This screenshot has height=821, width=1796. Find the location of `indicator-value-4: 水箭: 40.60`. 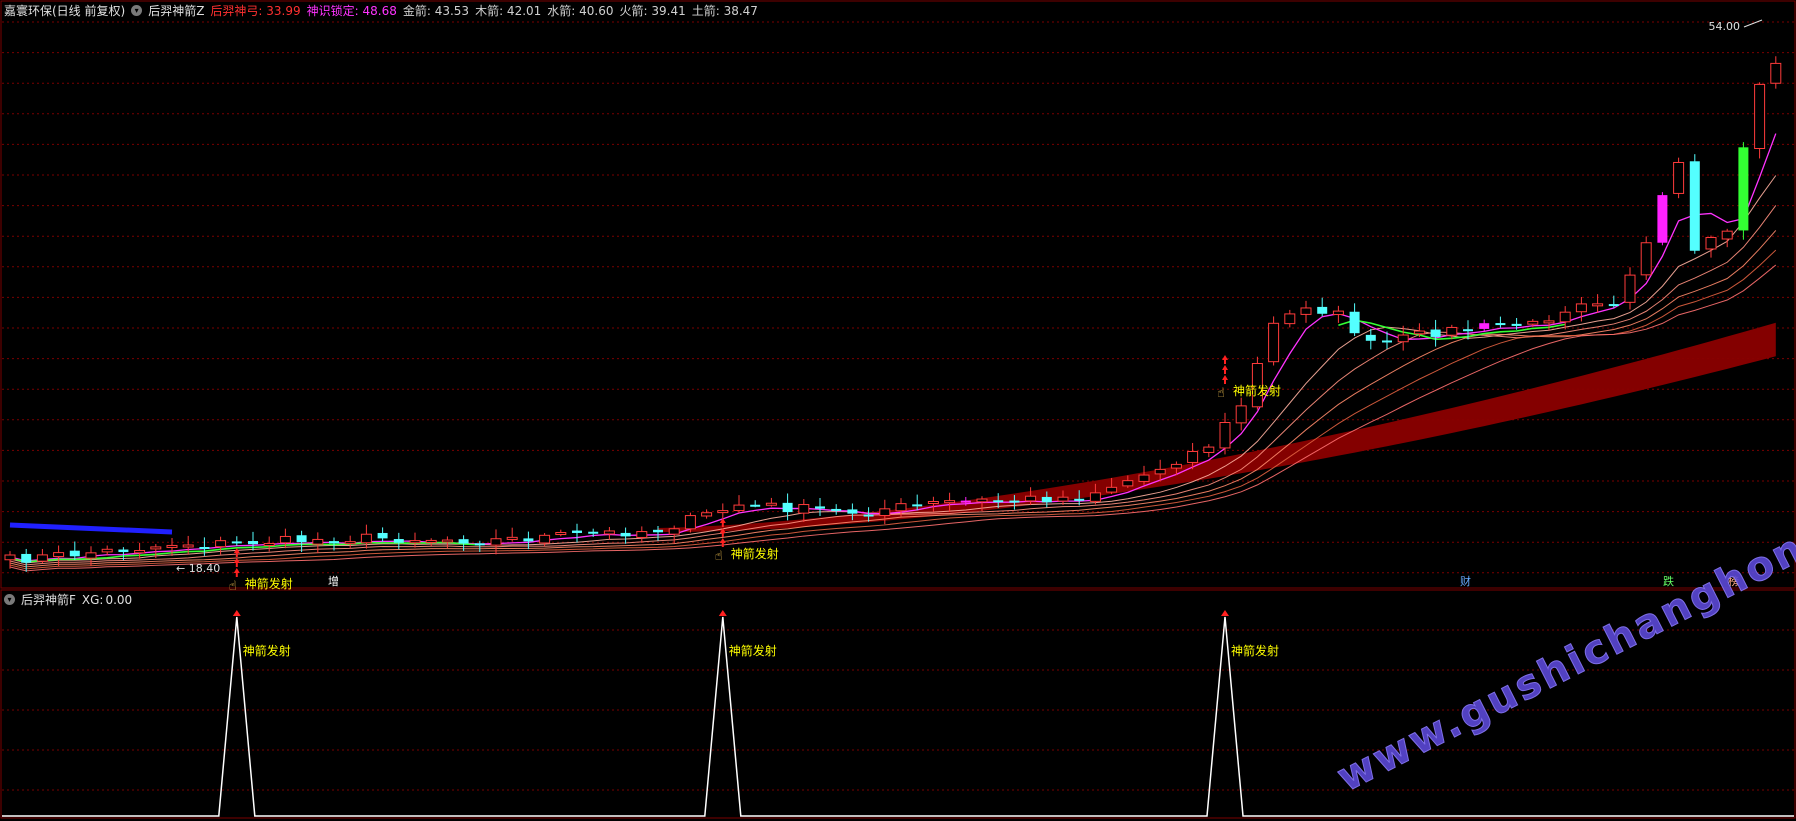

indicator-value-4: 水箭: 40.60 is located at coordinates (580, 11).